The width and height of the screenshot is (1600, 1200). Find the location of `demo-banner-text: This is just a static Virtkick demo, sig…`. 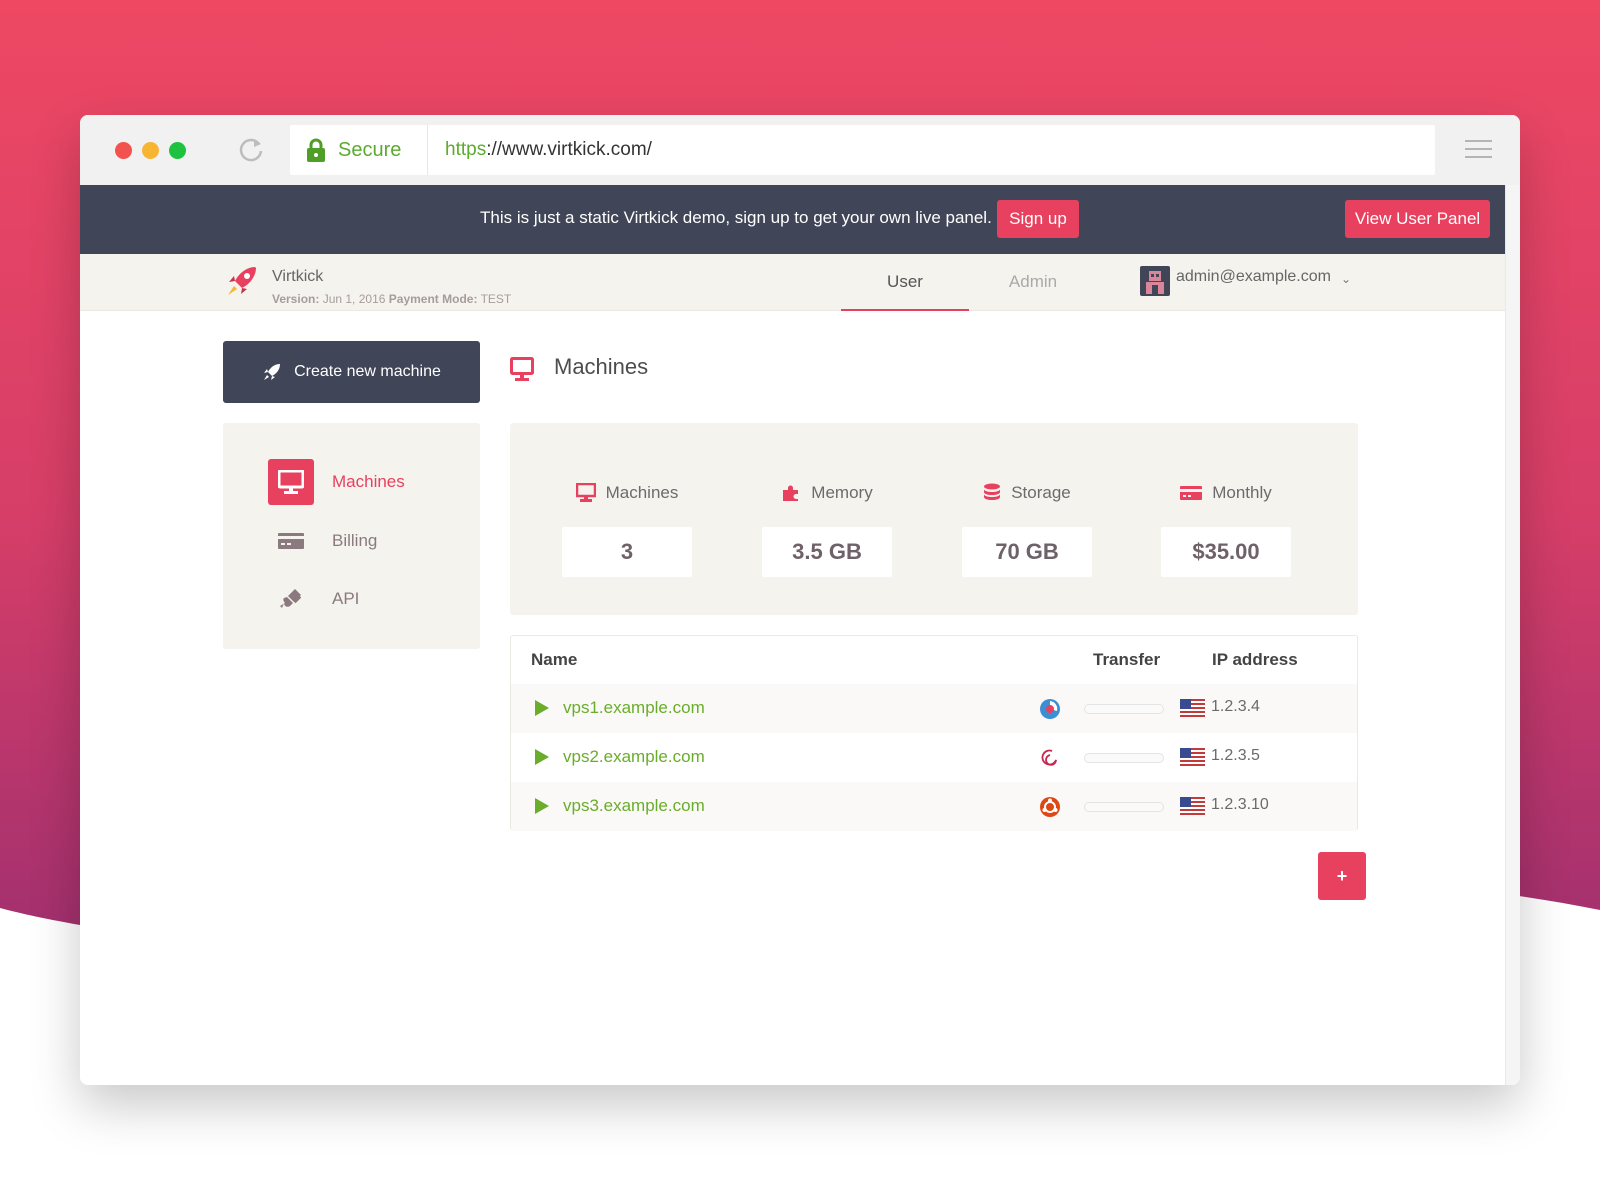

demo-banner-text: This is just a static Virtkick demo, sig… is located at coordinates (736, 217).